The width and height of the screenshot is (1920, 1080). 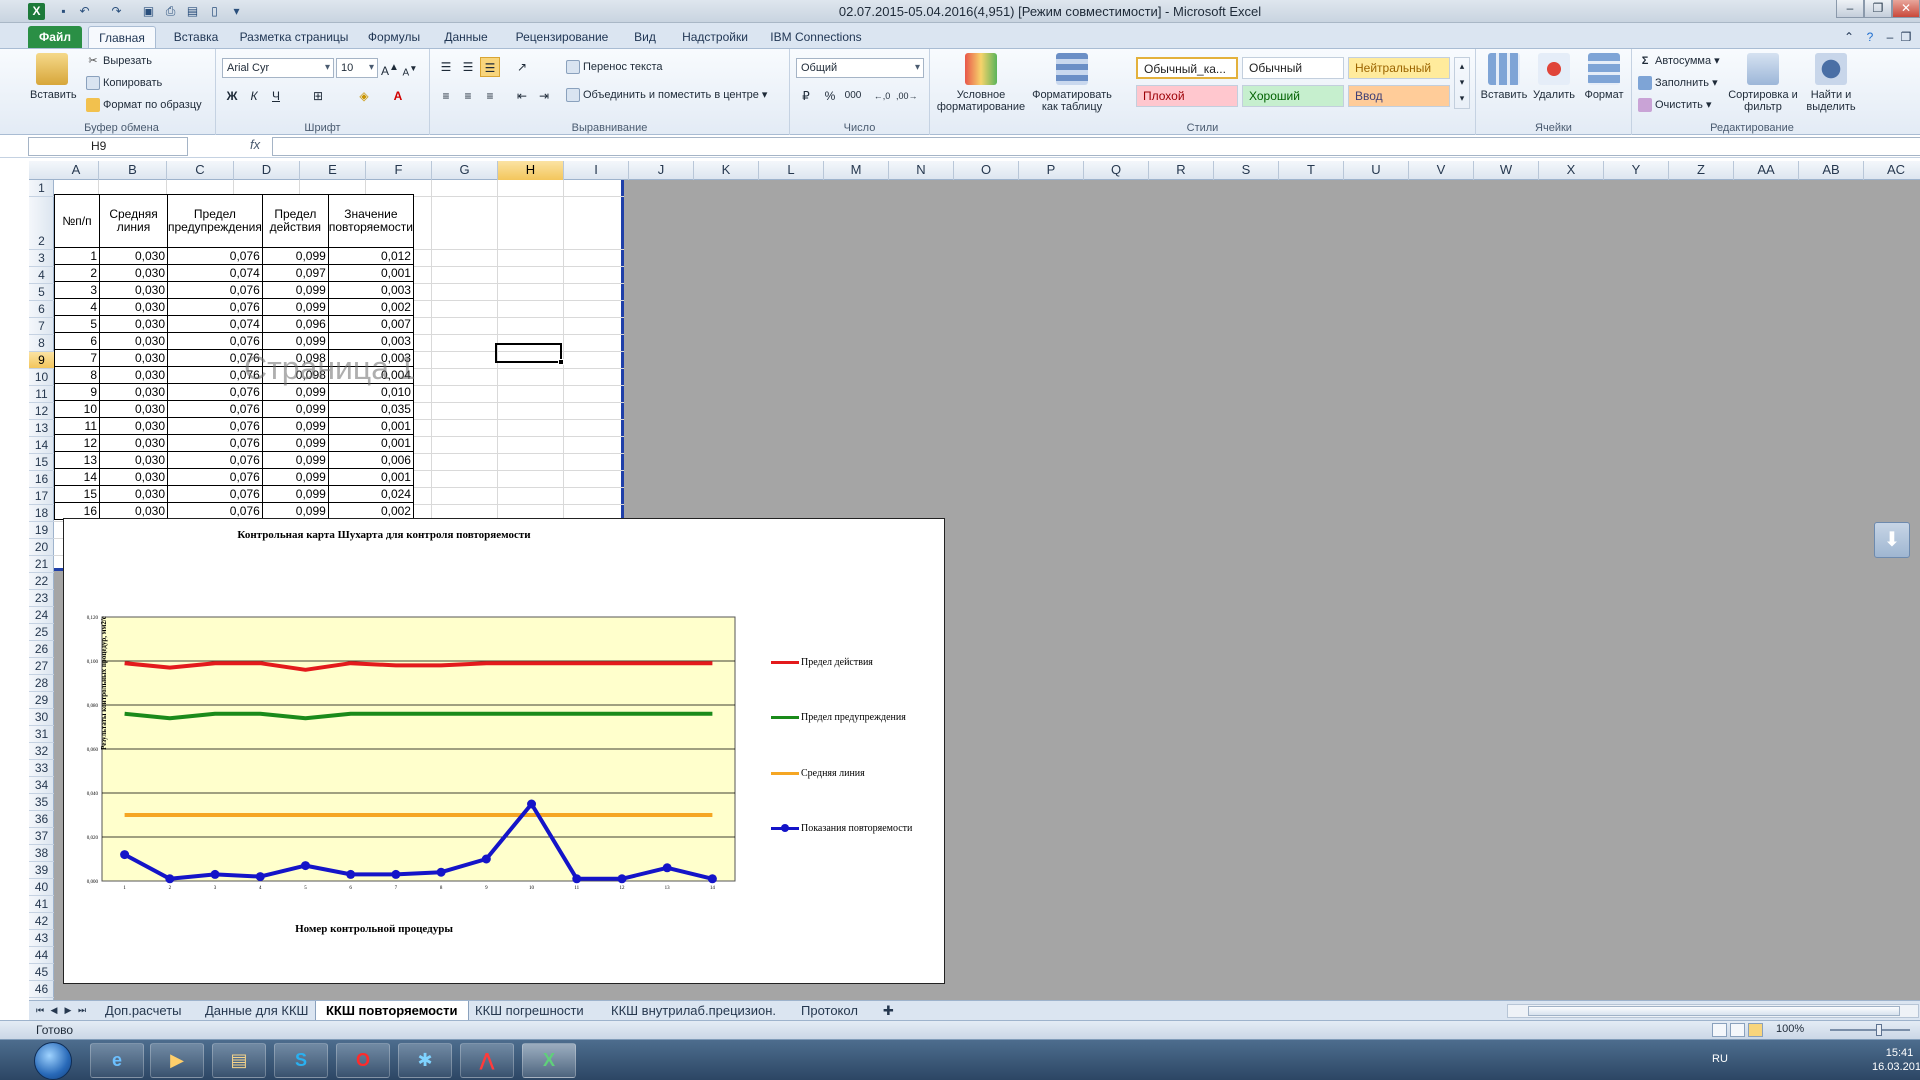 I want to click on acrobat-icon: ⋀, so click(x=487, y=1060).